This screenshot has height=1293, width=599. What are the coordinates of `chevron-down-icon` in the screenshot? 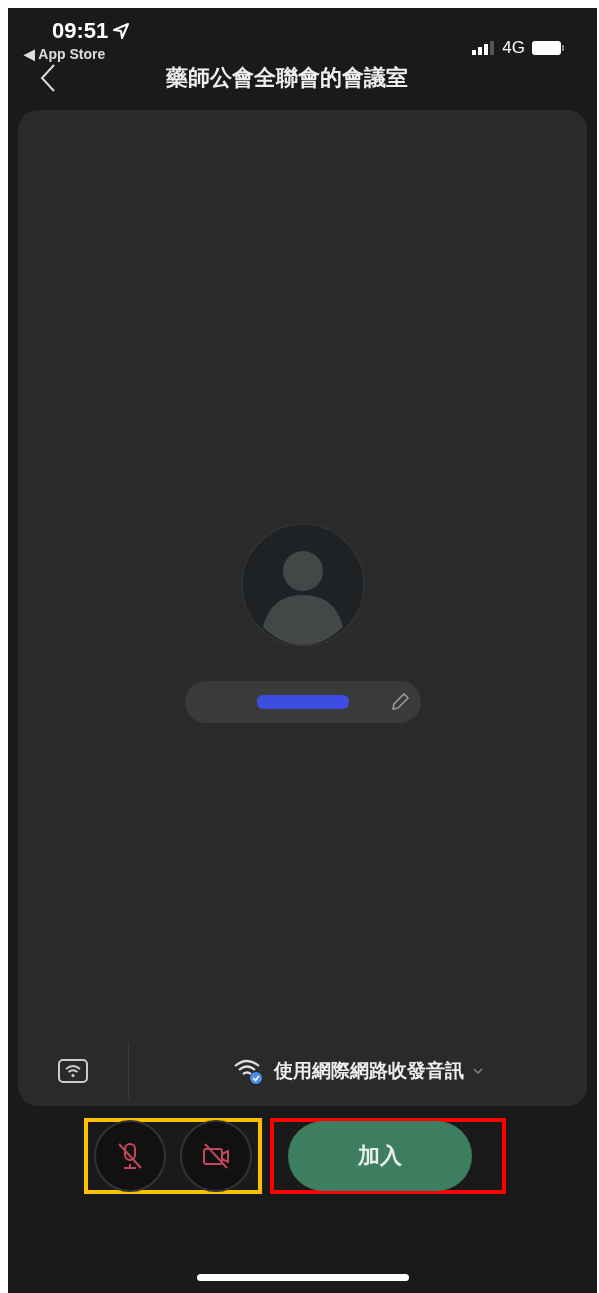 It's located at (478, 1071).